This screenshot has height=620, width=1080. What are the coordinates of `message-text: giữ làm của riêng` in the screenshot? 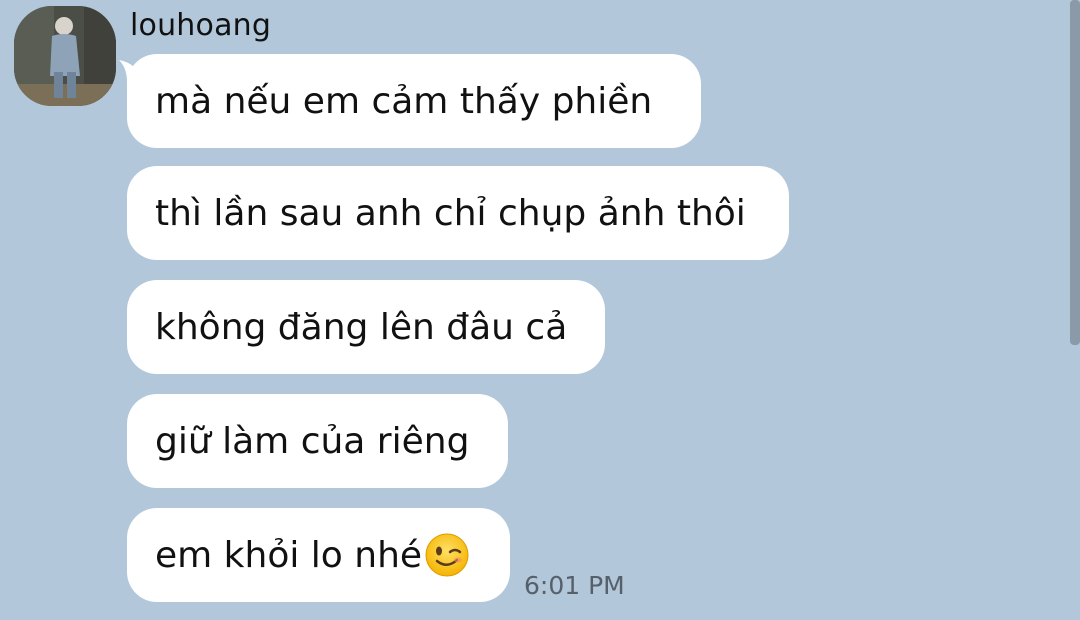 It's located at (312, 441).